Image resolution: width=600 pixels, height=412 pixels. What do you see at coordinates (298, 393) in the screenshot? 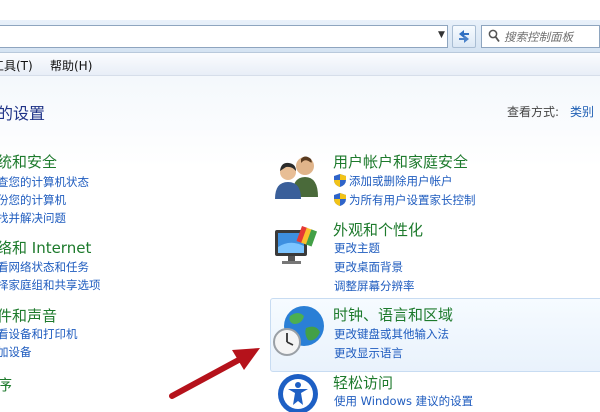
I see `ease-of-access-icon` at bounding box center [298, 393].